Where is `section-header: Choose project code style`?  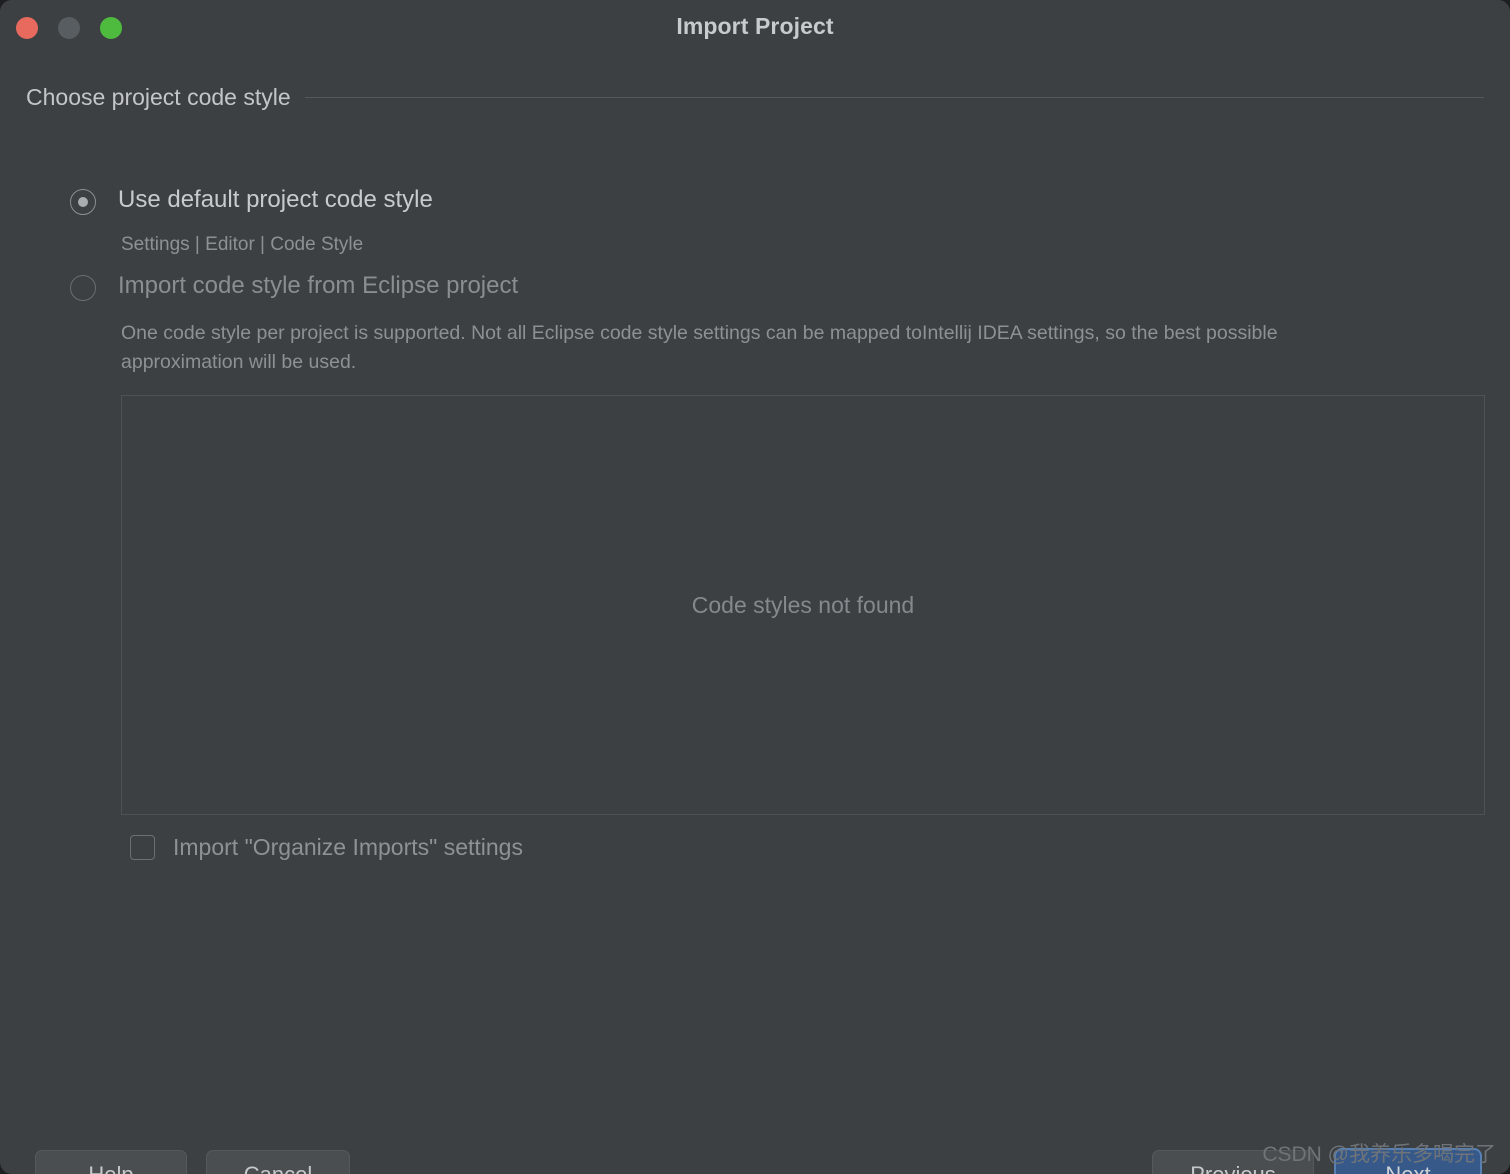
section-header: Choose project code style is located at coordinates (755, 97).